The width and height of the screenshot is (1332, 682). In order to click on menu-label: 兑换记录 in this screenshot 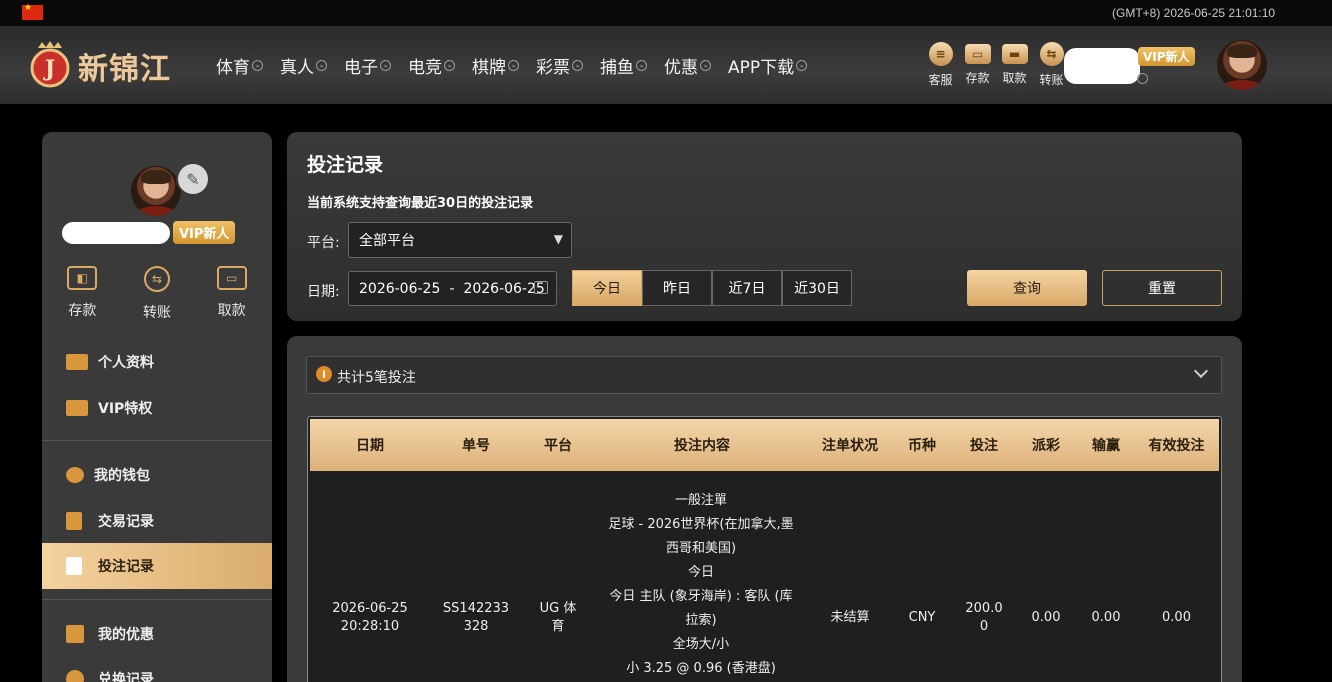, I will do `click(126, 677)`.